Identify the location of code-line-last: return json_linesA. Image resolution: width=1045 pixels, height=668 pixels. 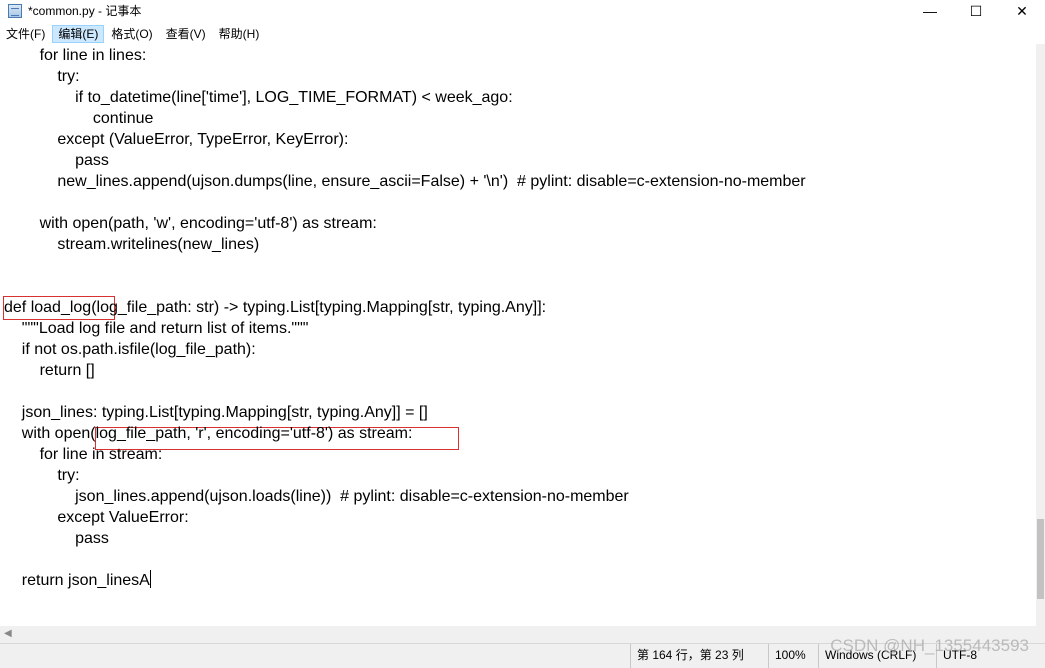
(77, 579).